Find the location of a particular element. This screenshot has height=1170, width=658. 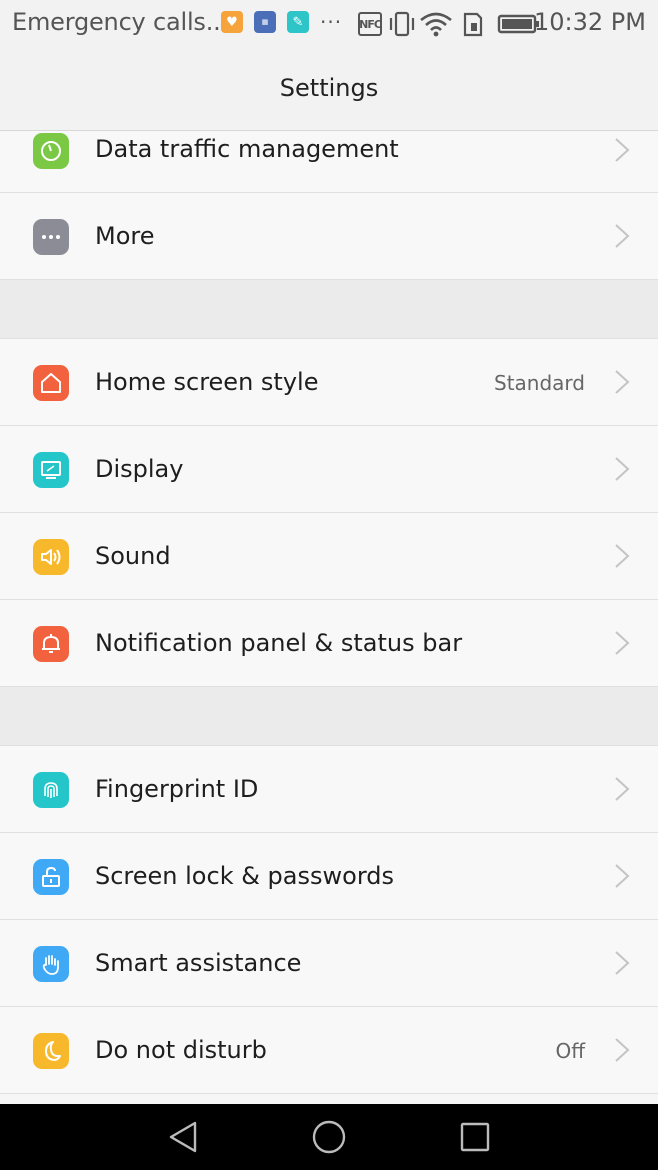

settings-item-fingerprint: Fingerprint ID is located at coordinates (329, 789).